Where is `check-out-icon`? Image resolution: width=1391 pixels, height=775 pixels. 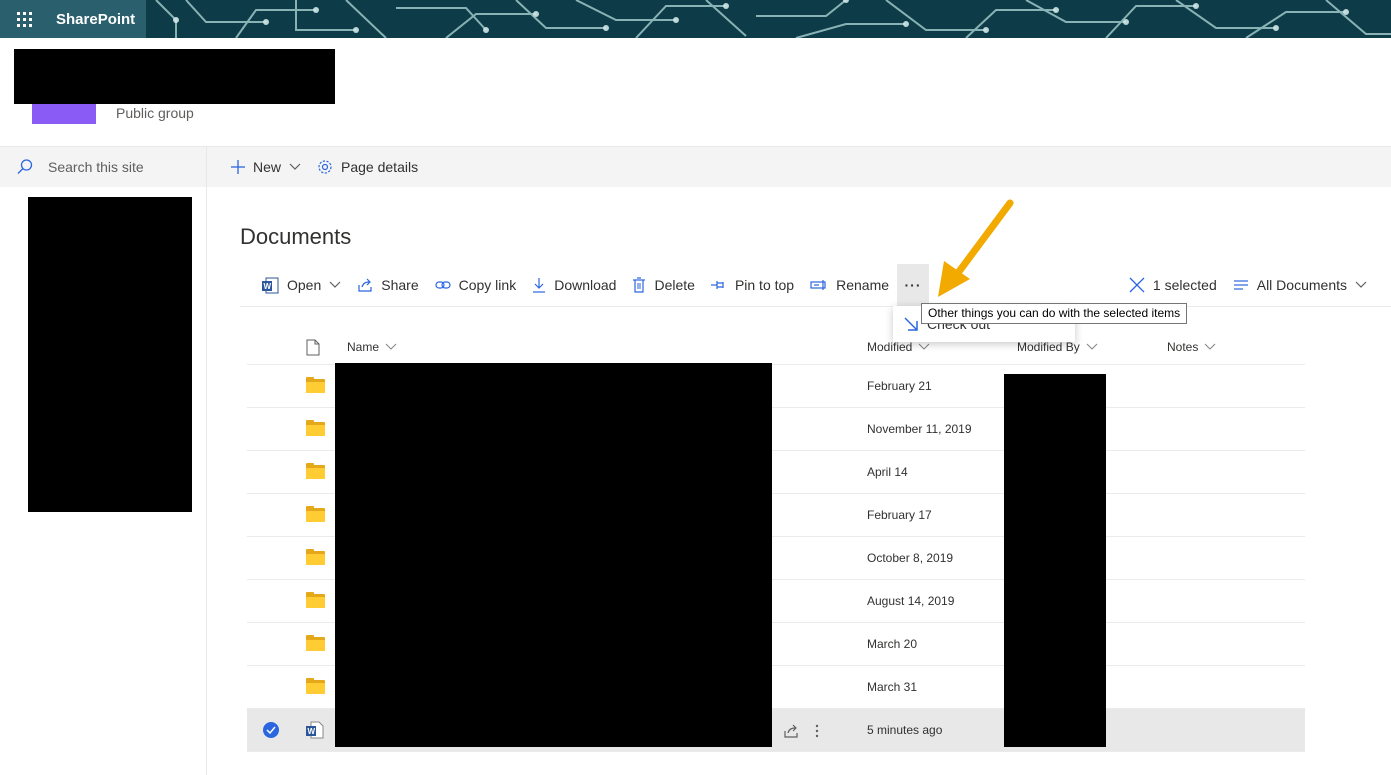 check-out-icon is located at coordinates (911, 324).